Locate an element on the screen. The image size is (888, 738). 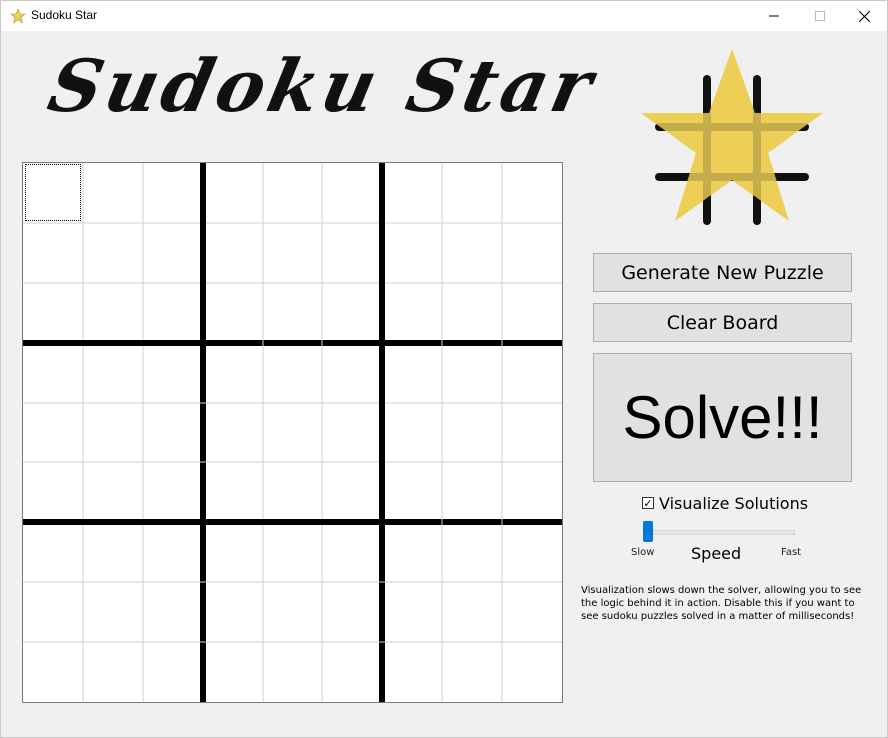
maximize-button is located at coordinates (820, 16).